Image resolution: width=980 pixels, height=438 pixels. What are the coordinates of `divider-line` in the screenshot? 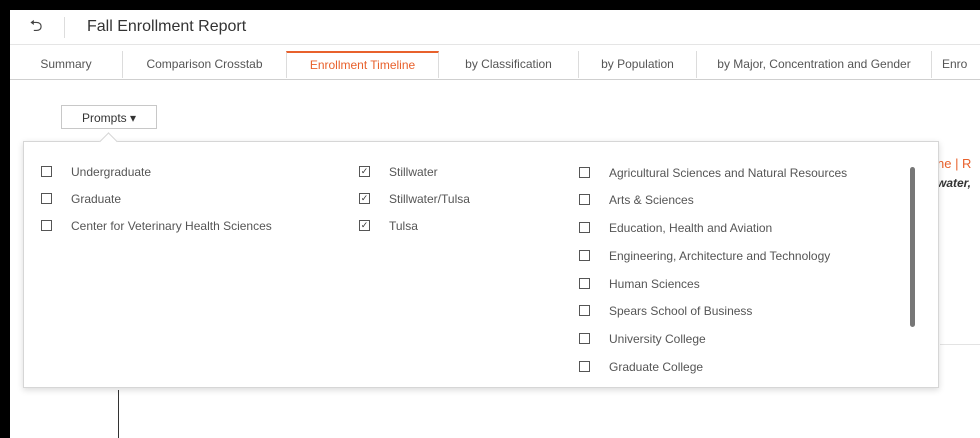 It's located at (960, 344).